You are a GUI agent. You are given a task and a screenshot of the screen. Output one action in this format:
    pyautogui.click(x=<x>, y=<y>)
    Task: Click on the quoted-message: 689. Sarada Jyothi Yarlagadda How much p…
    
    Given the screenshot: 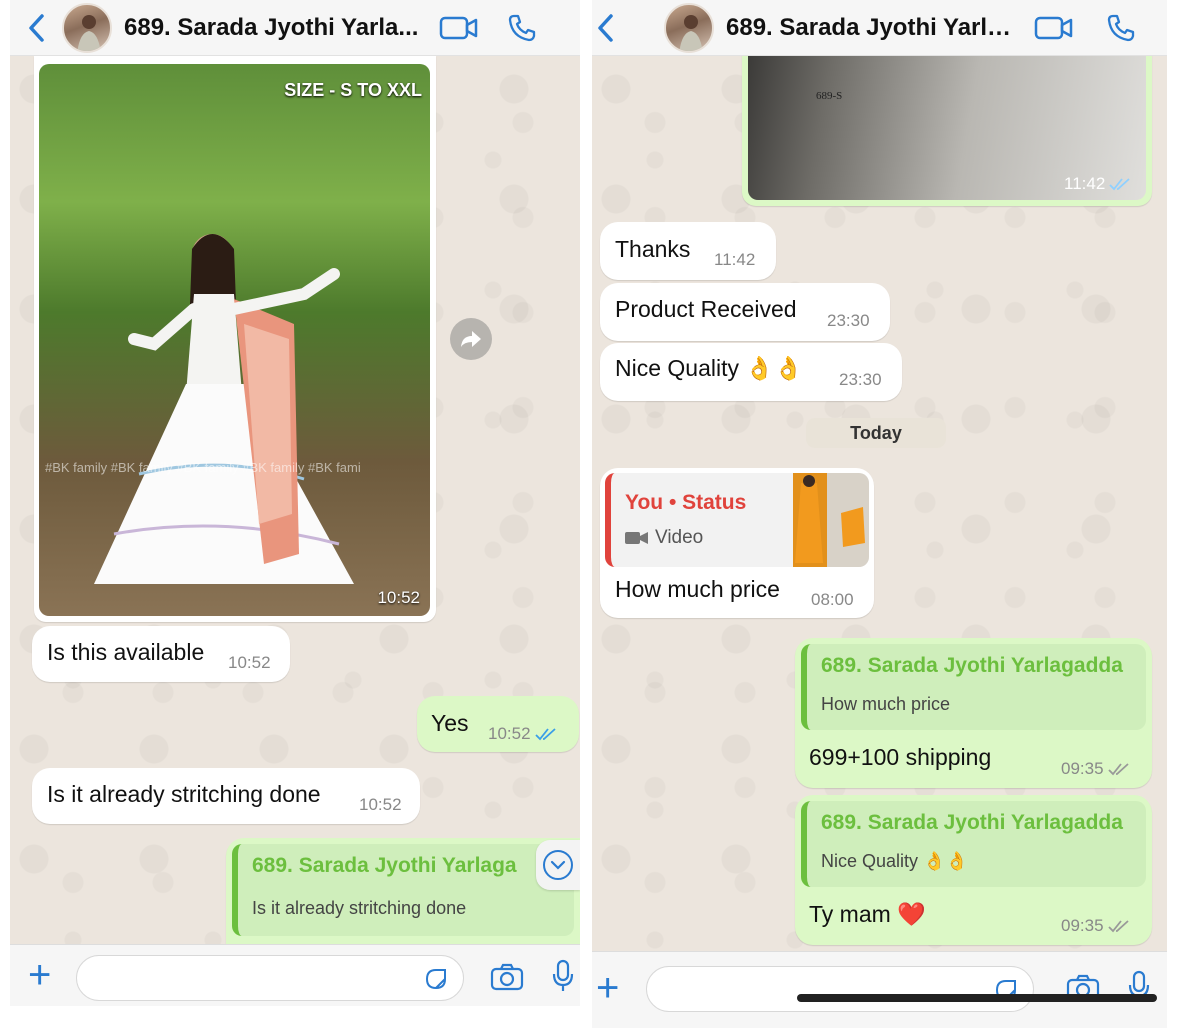 What is the action you would take?
    pyautogui.click(x=973, y=687)
    